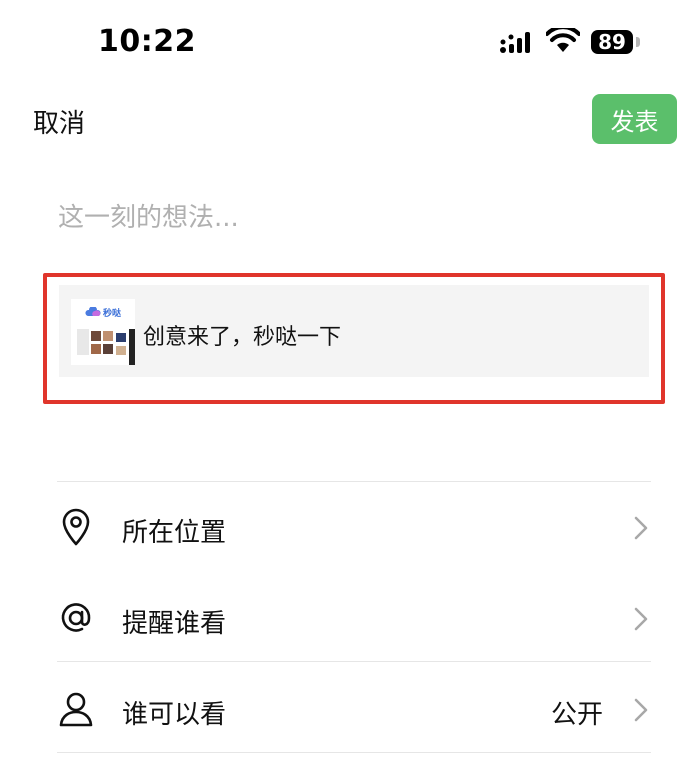 The width and height of the screenshot is (700, 762). I want to click on signal-icon, so click(515, 42).